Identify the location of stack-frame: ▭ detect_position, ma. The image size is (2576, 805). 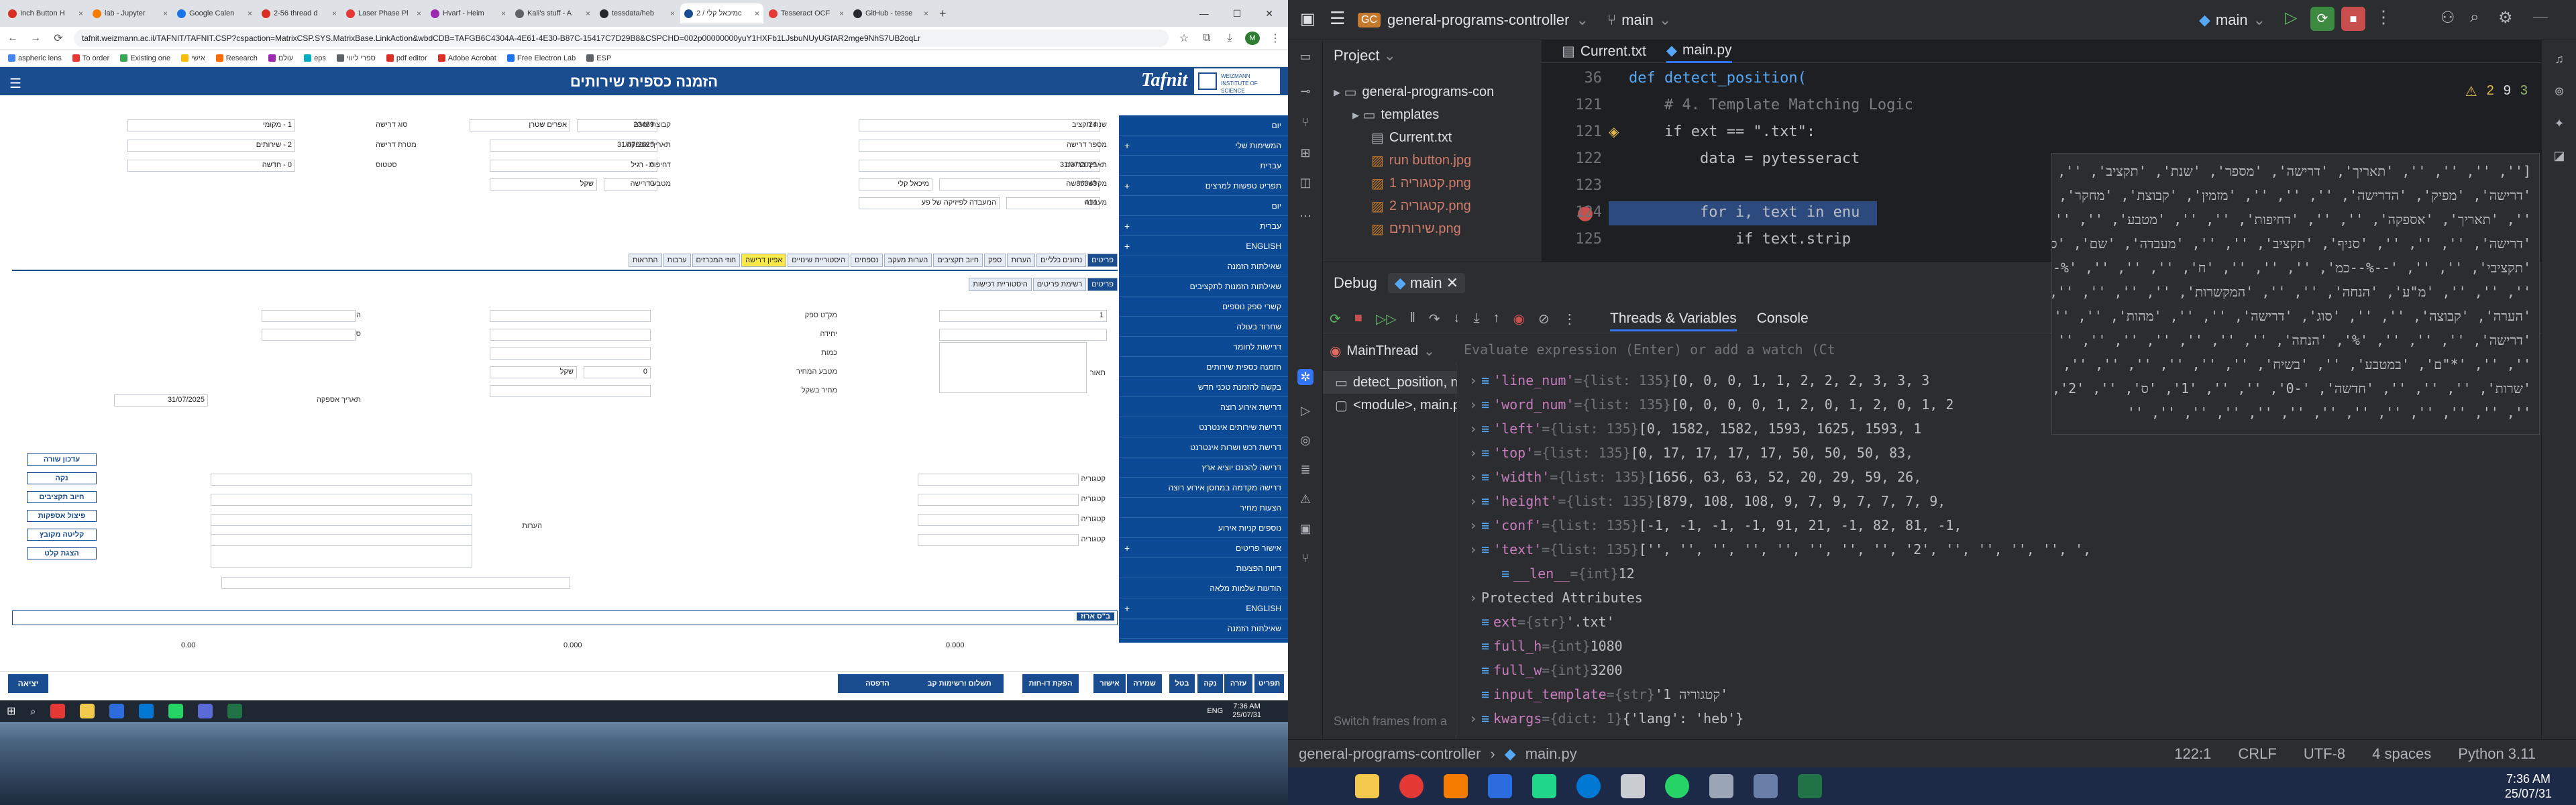
(1390, 382).